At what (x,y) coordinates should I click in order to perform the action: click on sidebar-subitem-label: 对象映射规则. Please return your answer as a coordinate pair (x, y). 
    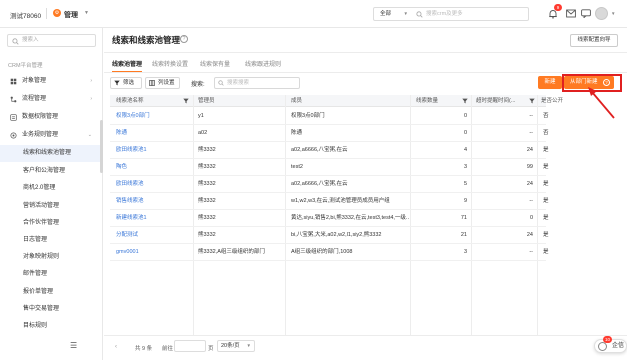
    Looking at the image, I should click on (41, 257).